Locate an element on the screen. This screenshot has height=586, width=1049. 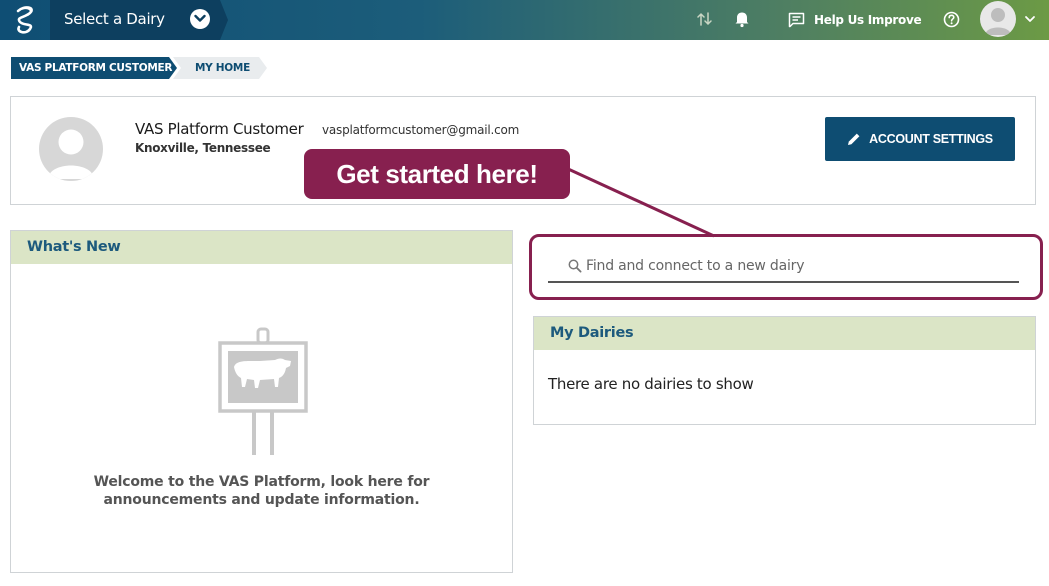
get-started-callout: Get started here! is located at coordinates (437, 174).